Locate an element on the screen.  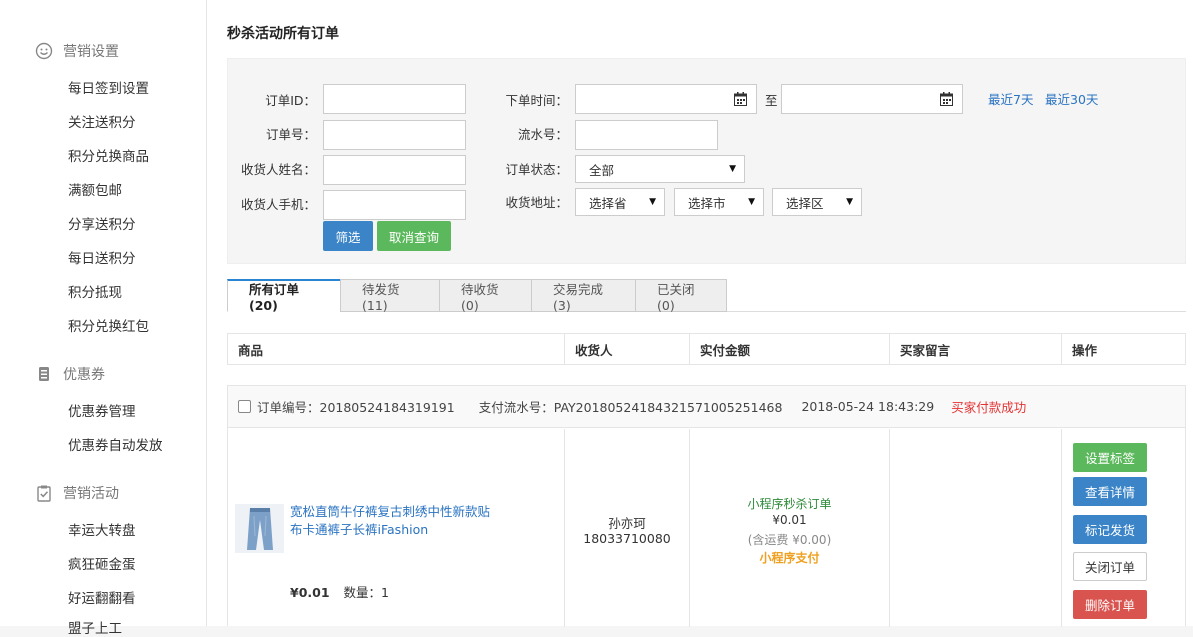
receiver-name: 孙亦珂 is located at coordinates (627, 523).